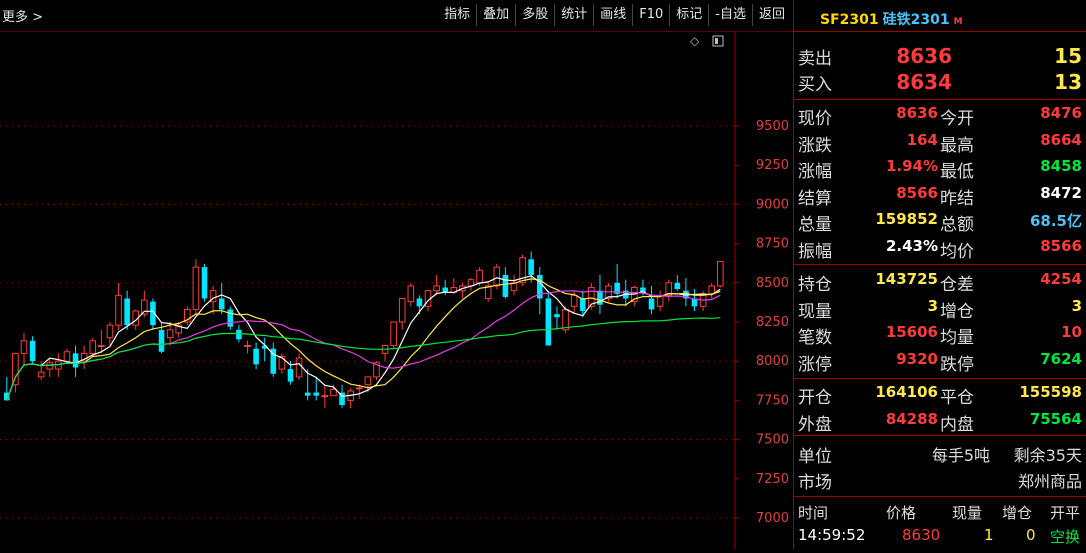  What do you see at coordinates (772, 361) in the screenshot?
I see `y-tick-label: 8000` at bounding box center [772, 361].